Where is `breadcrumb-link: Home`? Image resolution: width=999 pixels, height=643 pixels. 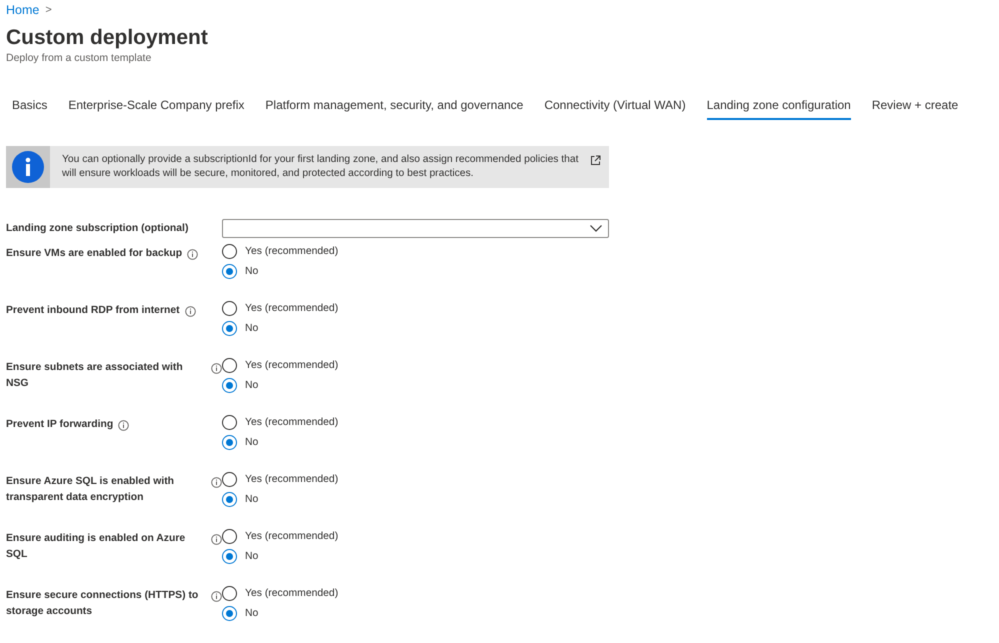
breadcrumb-link: Home is located at coordinates (23, 10).